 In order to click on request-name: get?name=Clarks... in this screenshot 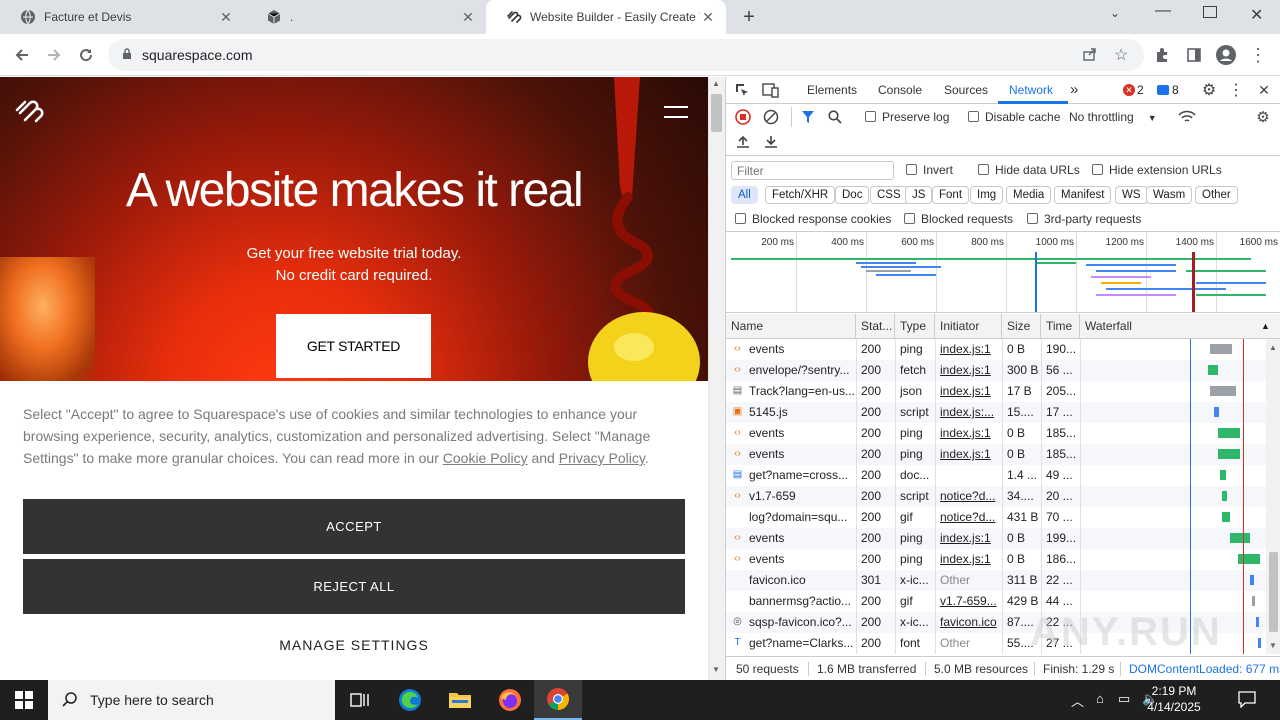, I will do `click(800, 643)`.